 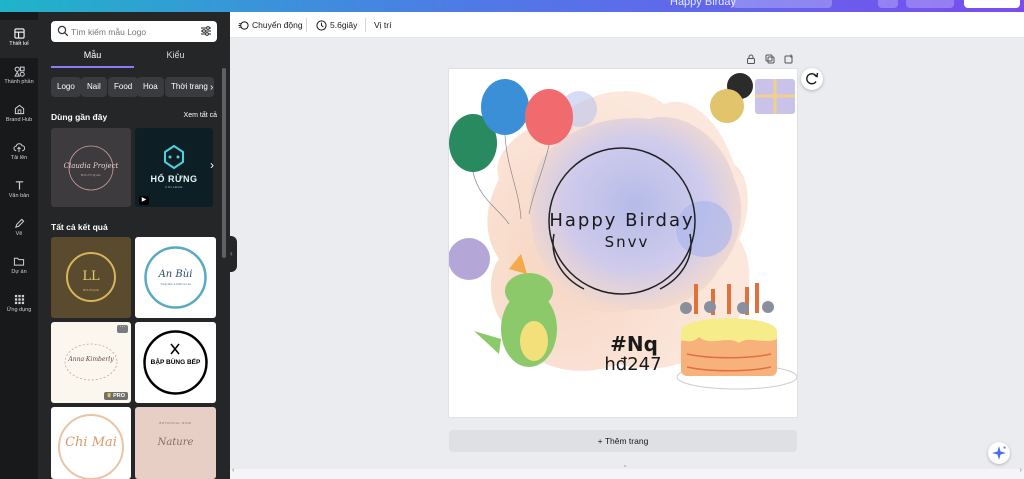 I want to click on template-thumbnail: Anna Kimberly ··· ♛ PRO, so click(x=91, y=362).